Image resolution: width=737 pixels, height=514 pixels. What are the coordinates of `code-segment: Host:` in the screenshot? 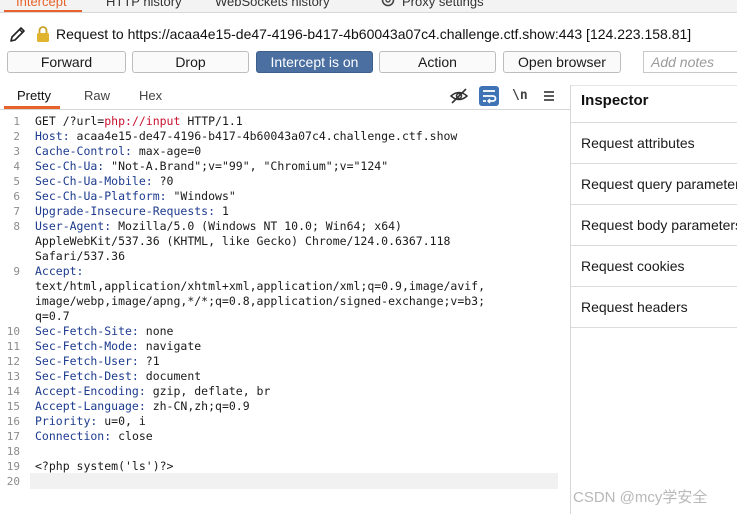 It's located at (52, 136).